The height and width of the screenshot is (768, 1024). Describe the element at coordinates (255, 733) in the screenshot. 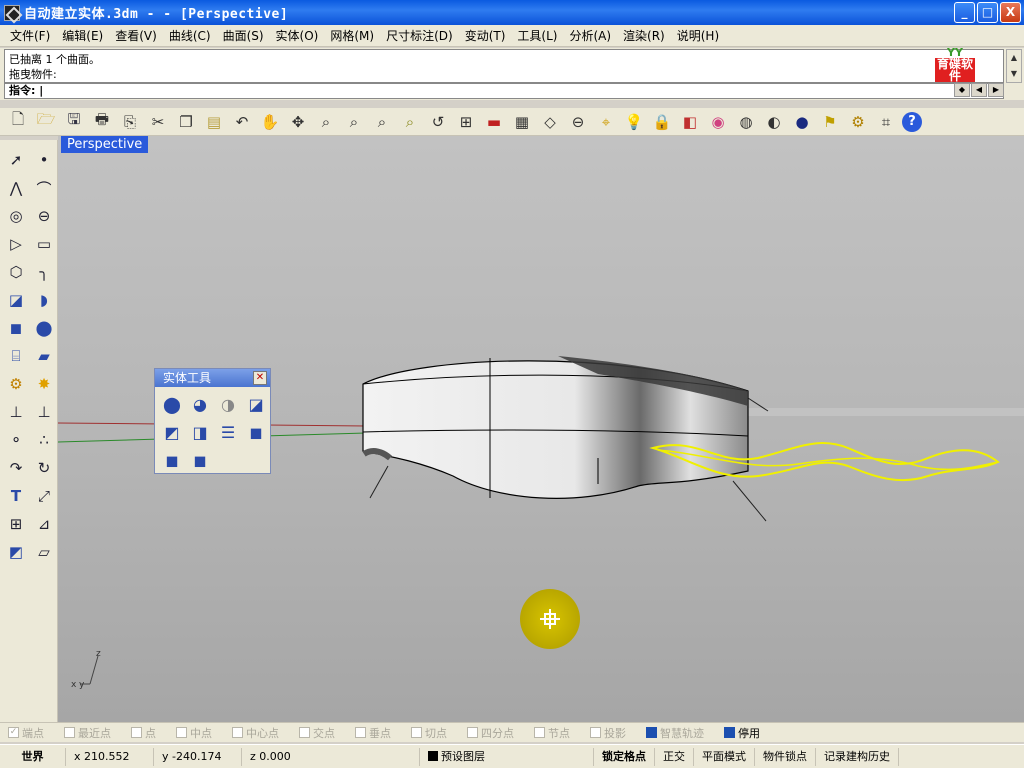

I see `osnap-center: 中心点` at that location.